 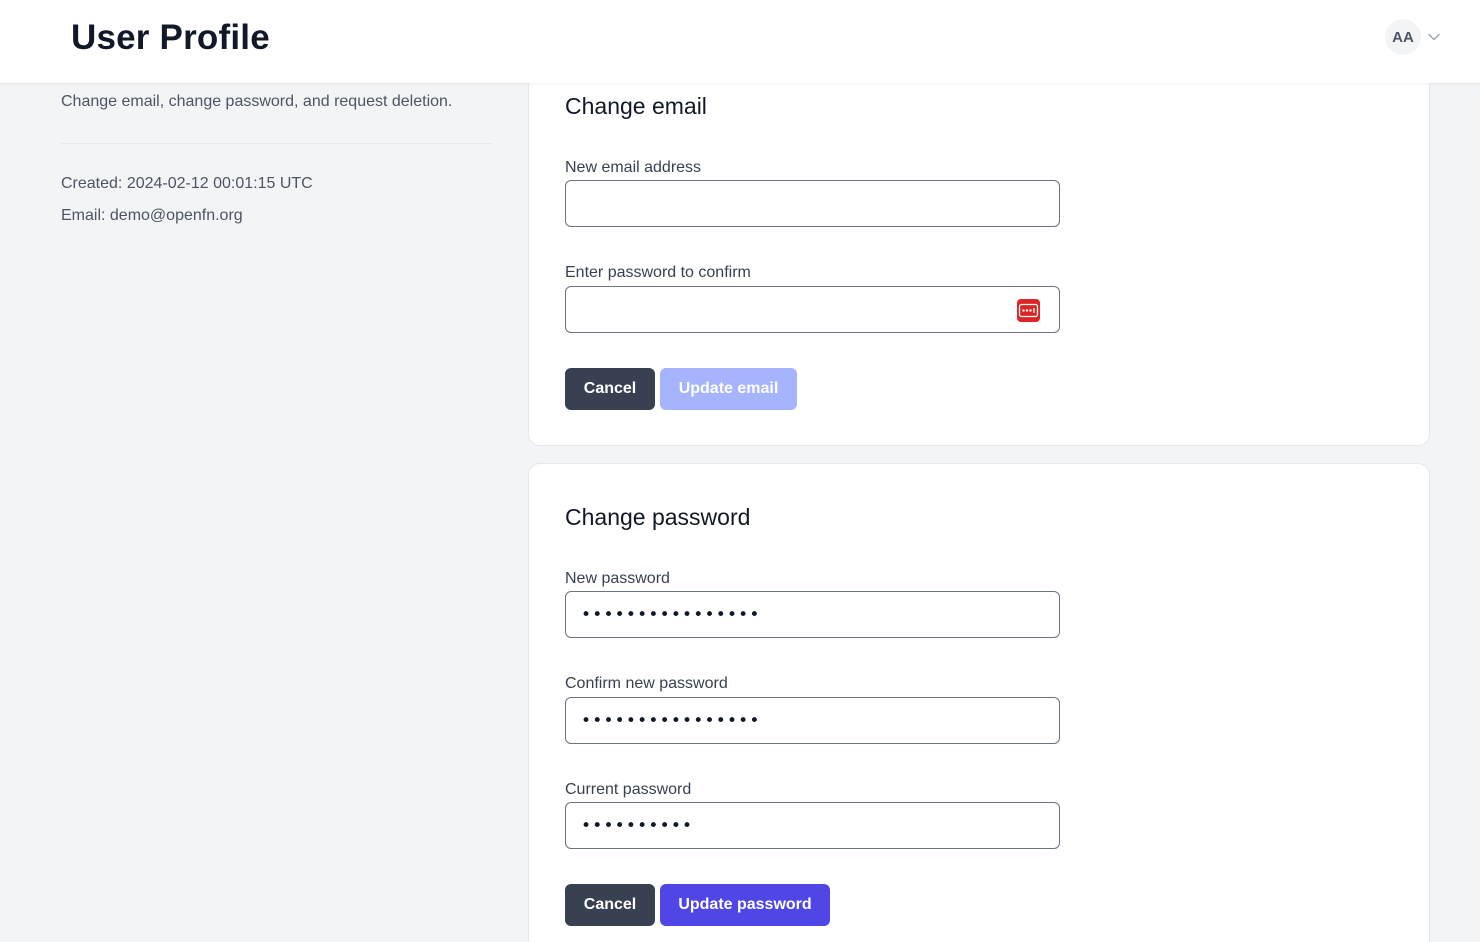 I want to click on created-timestamp: Created: 2024-02-12 00:01:15 UTC, so click(x=187, y=183).